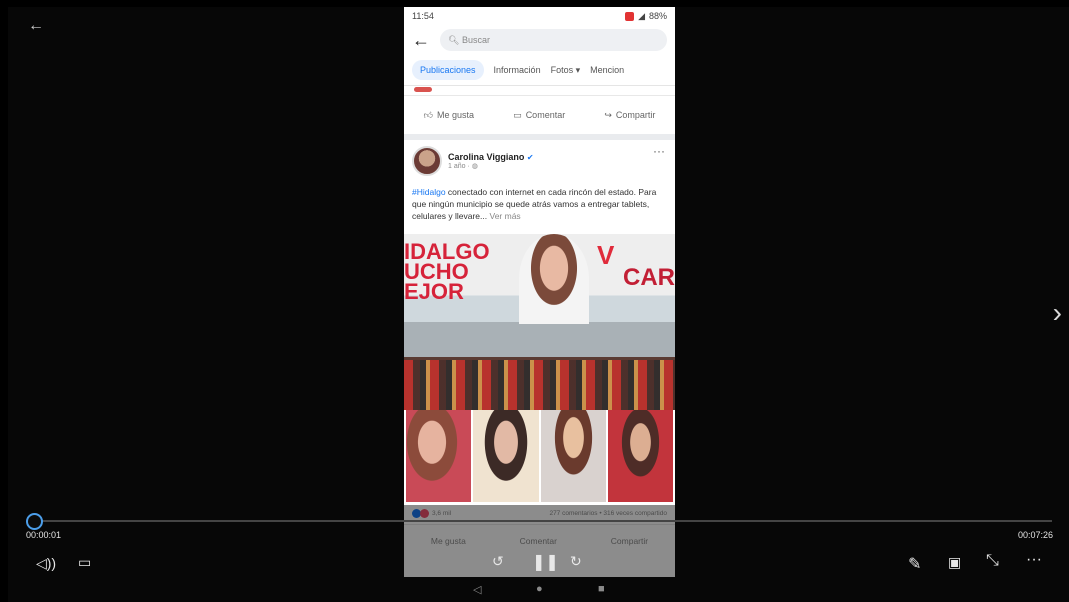 This screenshot has height=602, width=1069. I want to click on crowd-photo, so click(539, 385).